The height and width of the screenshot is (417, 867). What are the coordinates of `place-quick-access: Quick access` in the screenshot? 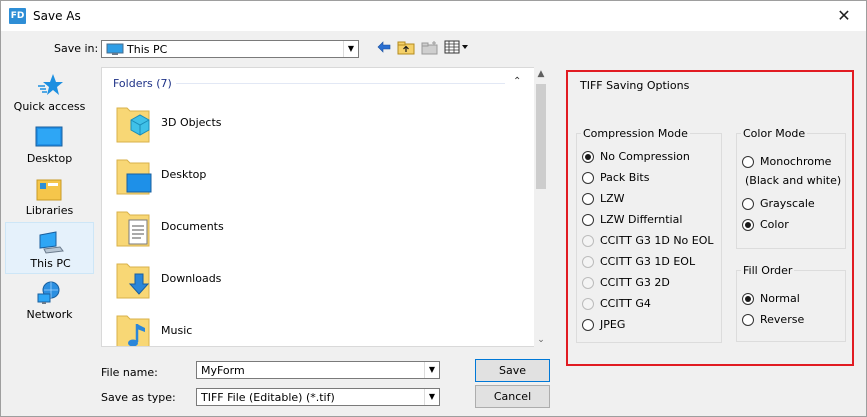 It's located at (49, 92).